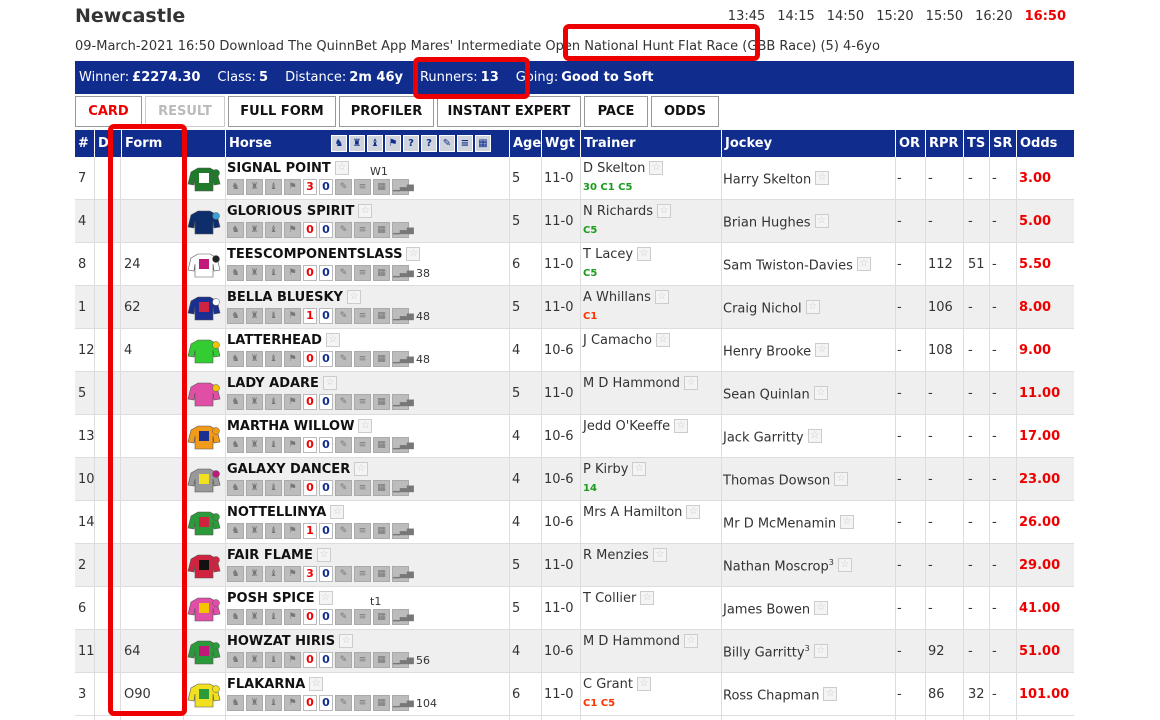  I want to click on jockey-name: Billy Garritty3 ☆, so click(775, 652).